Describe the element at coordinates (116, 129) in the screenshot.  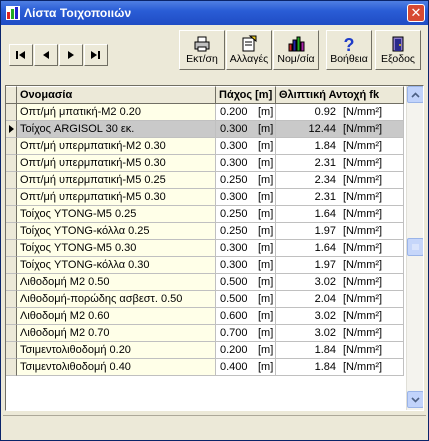
I see `cell-name: Τοίχος ARGISOL 30 εκ.` at that location.